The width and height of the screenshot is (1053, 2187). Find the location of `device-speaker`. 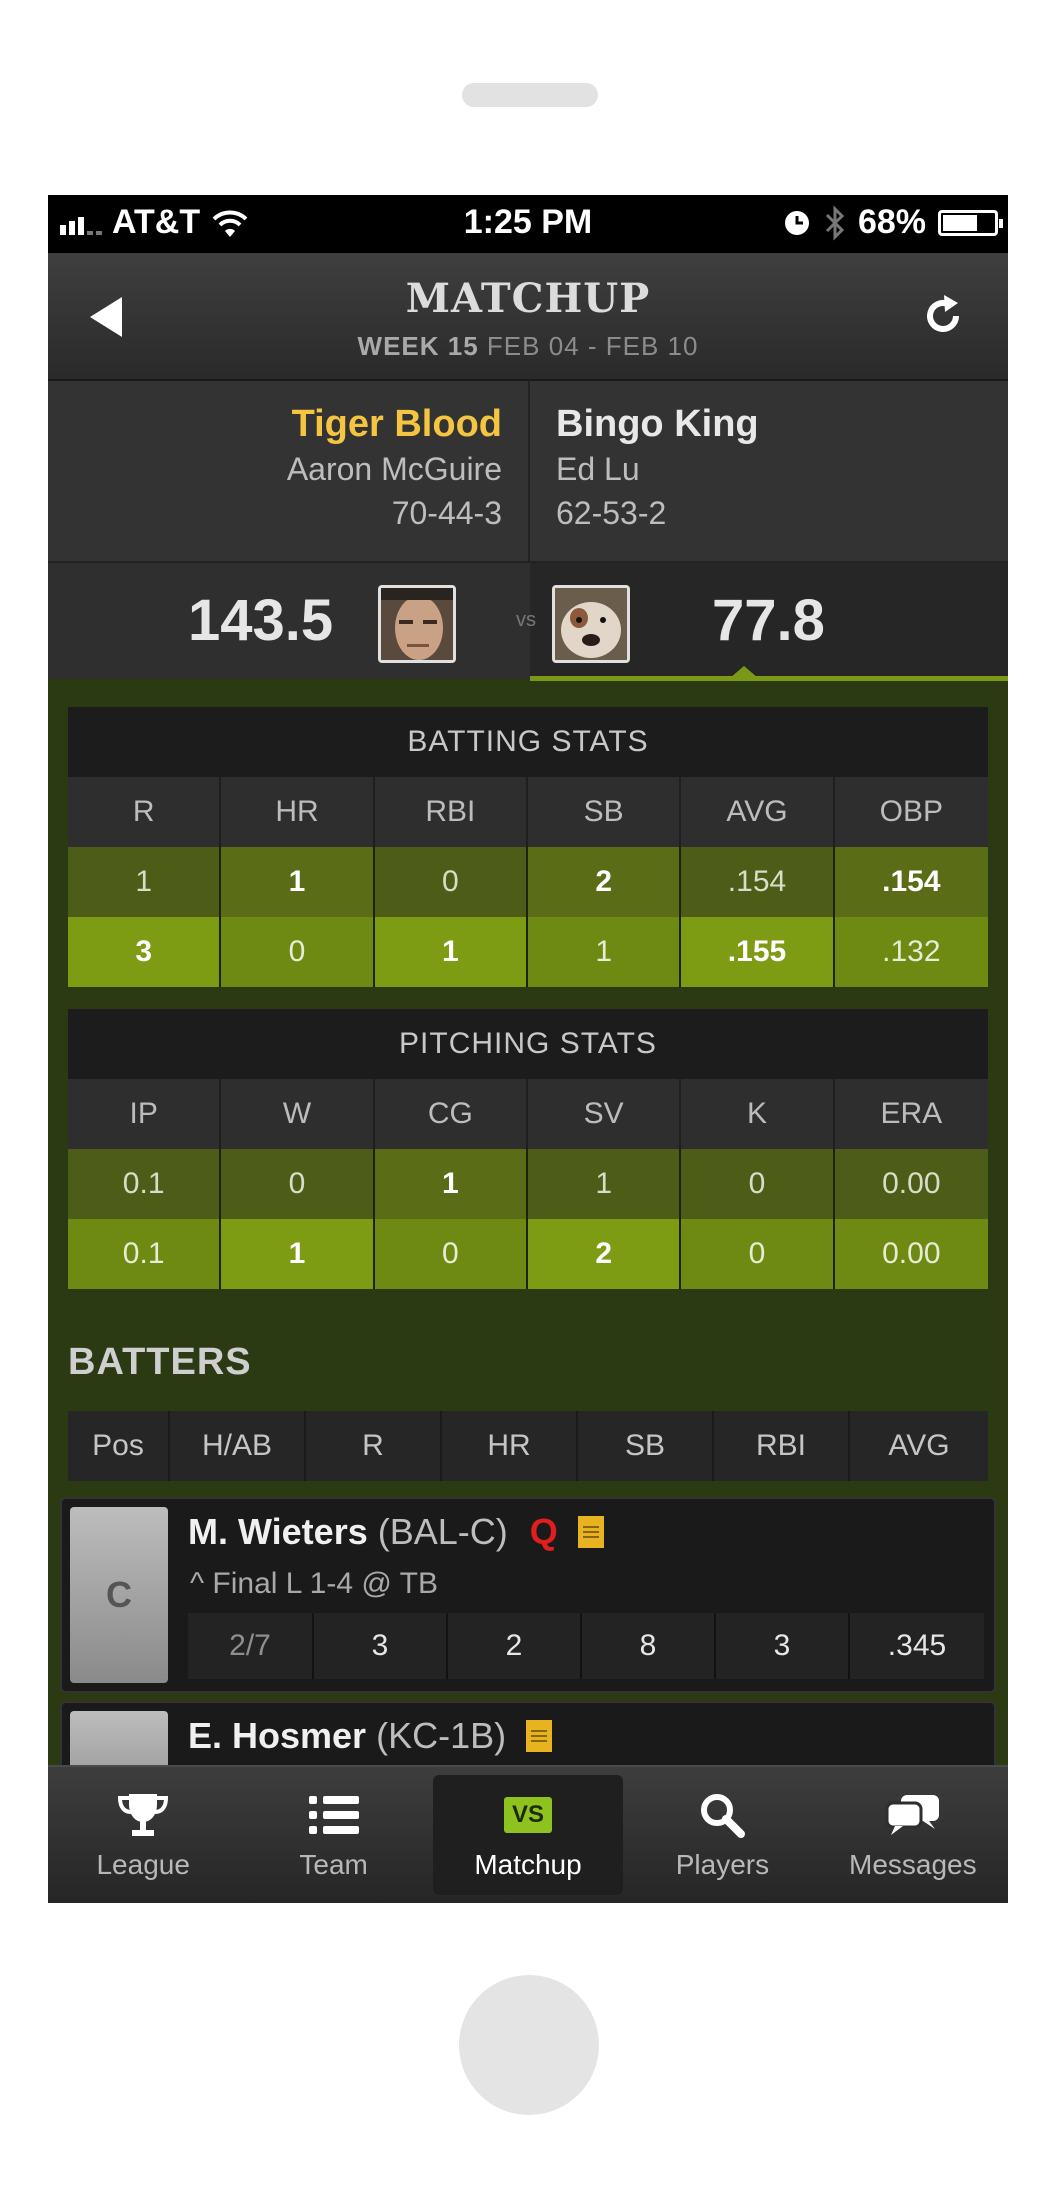

device-speaker is located at coordinates (530, 95).